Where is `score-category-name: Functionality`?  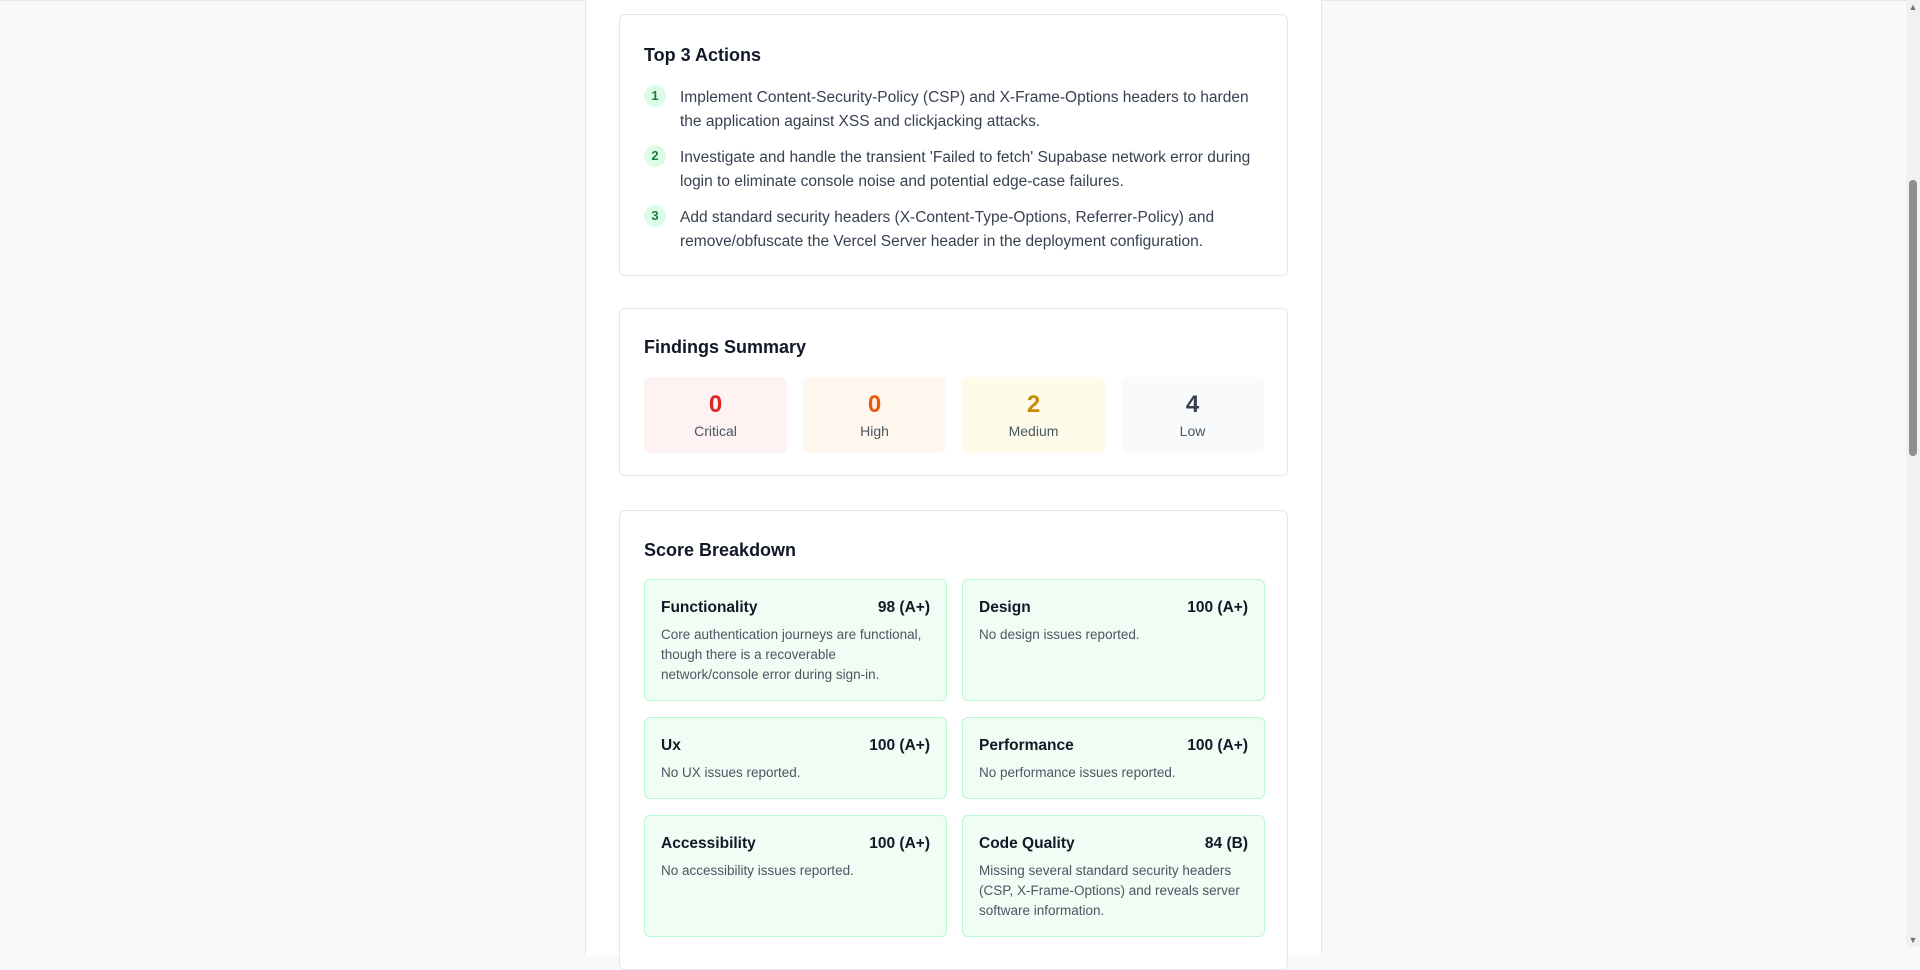 score-category-name: Functionality is located at coordinates (709, 607).